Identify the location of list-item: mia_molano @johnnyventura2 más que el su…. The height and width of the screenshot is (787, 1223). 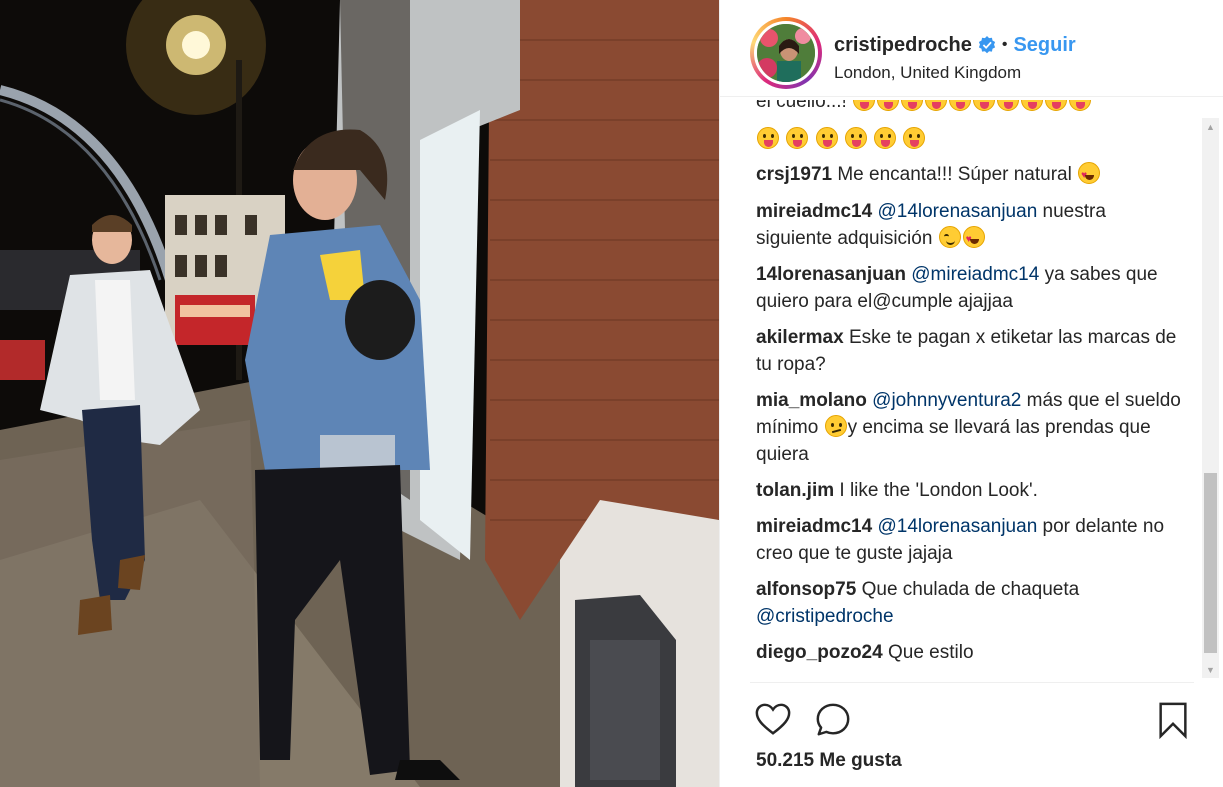
(971, 427).